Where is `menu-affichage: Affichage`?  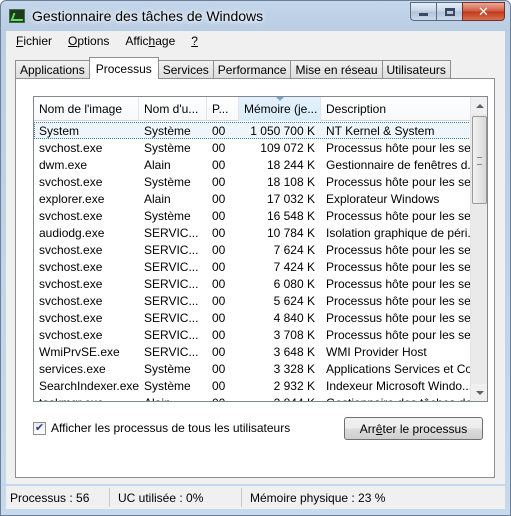
menu-affichage: Affichage is located at coordinates (148, 41).